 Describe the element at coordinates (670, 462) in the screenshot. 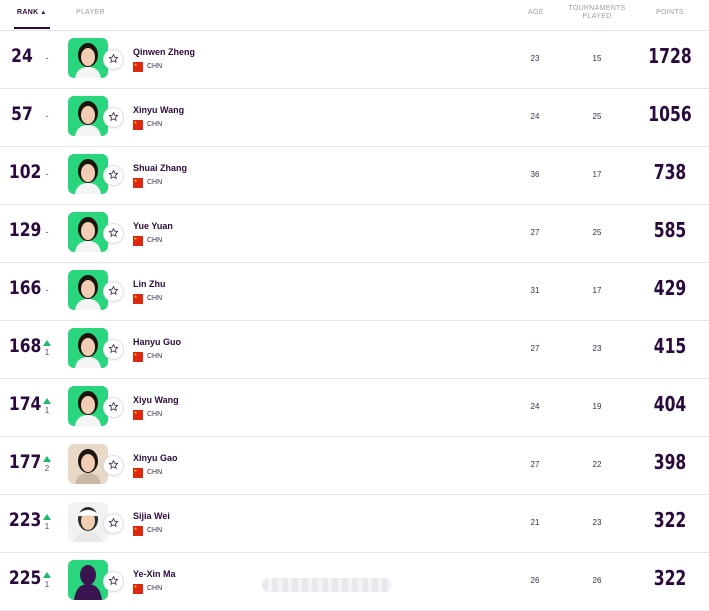

I see `points-value: 398` at that location.